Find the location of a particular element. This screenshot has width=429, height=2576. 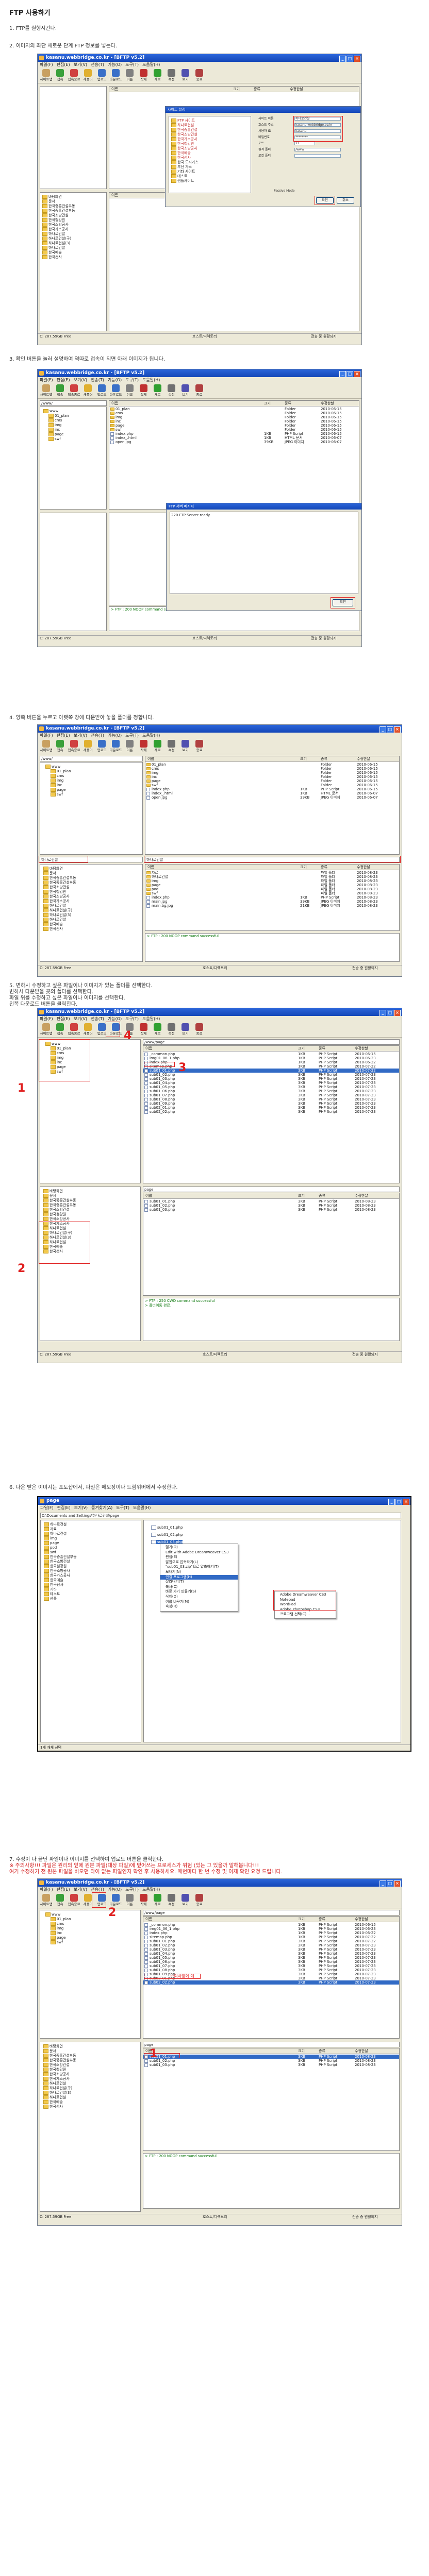

file-row: img Folder 2010-06-15 is located at coordinates (272, 773).